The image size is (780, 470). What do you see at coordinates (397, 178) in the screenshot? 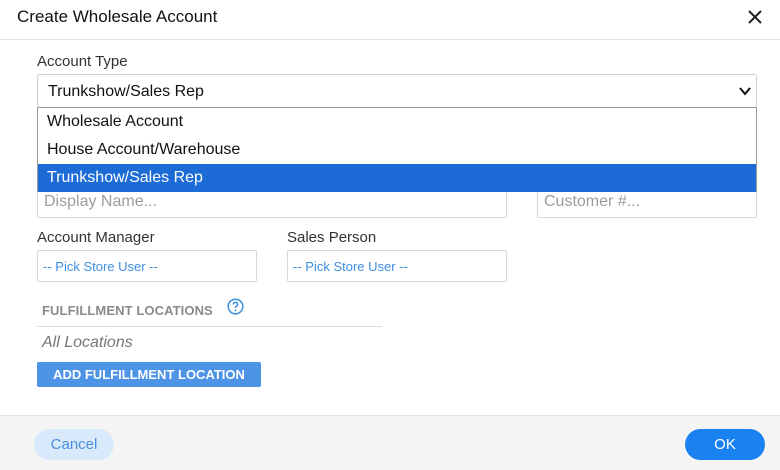
I see `option-trunkshow-sales-rep: Trunkshow/Sales Rep` at bounding box center [397, 178].